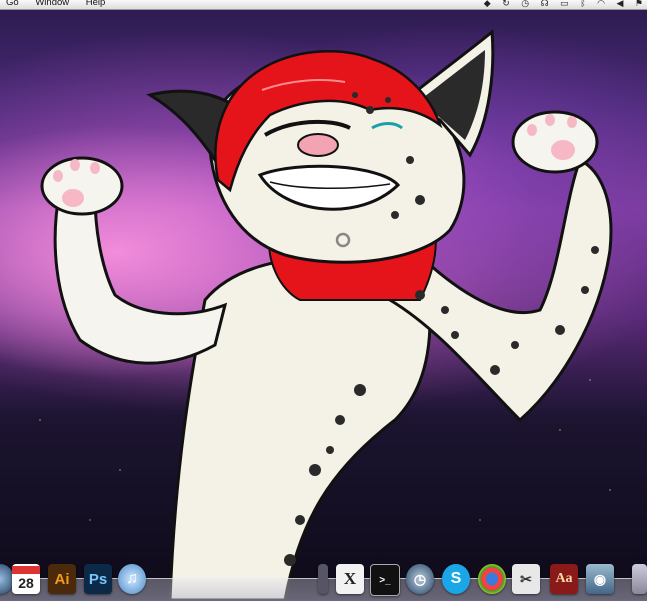 The width and height of the screenshot is (647, 601). I want to click on sync-icon: ↻, so click(506, 4).